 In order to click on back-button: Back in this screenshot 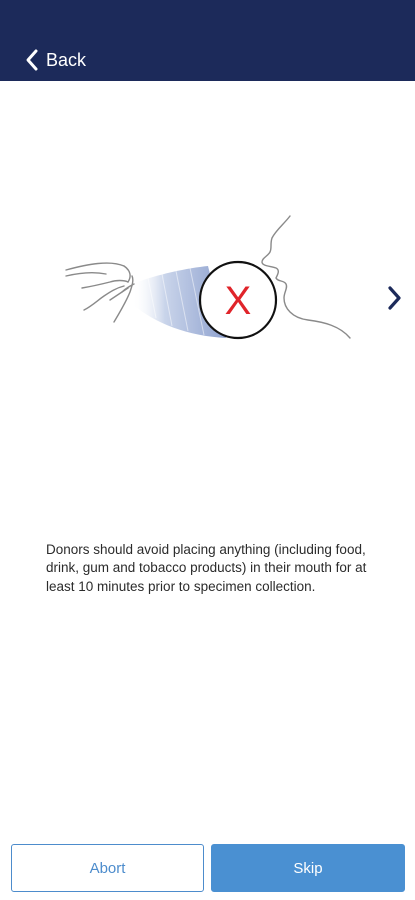, I will do `click(55, 60)`.